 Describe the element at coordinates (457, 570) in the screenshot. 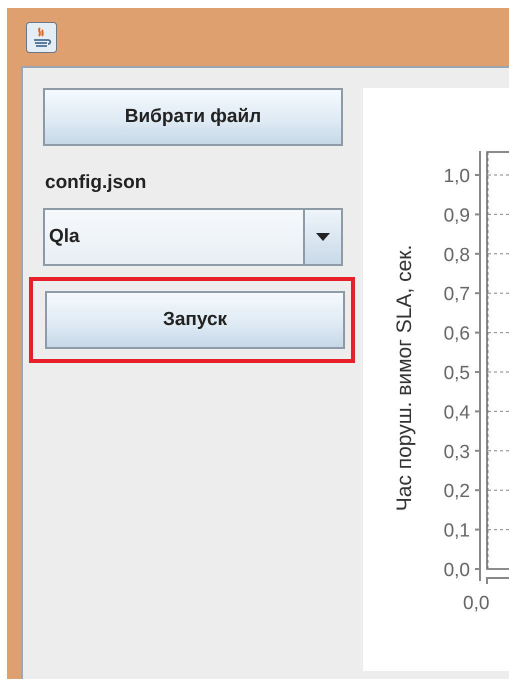

I see `y-tick-label: 0,0` at that location.